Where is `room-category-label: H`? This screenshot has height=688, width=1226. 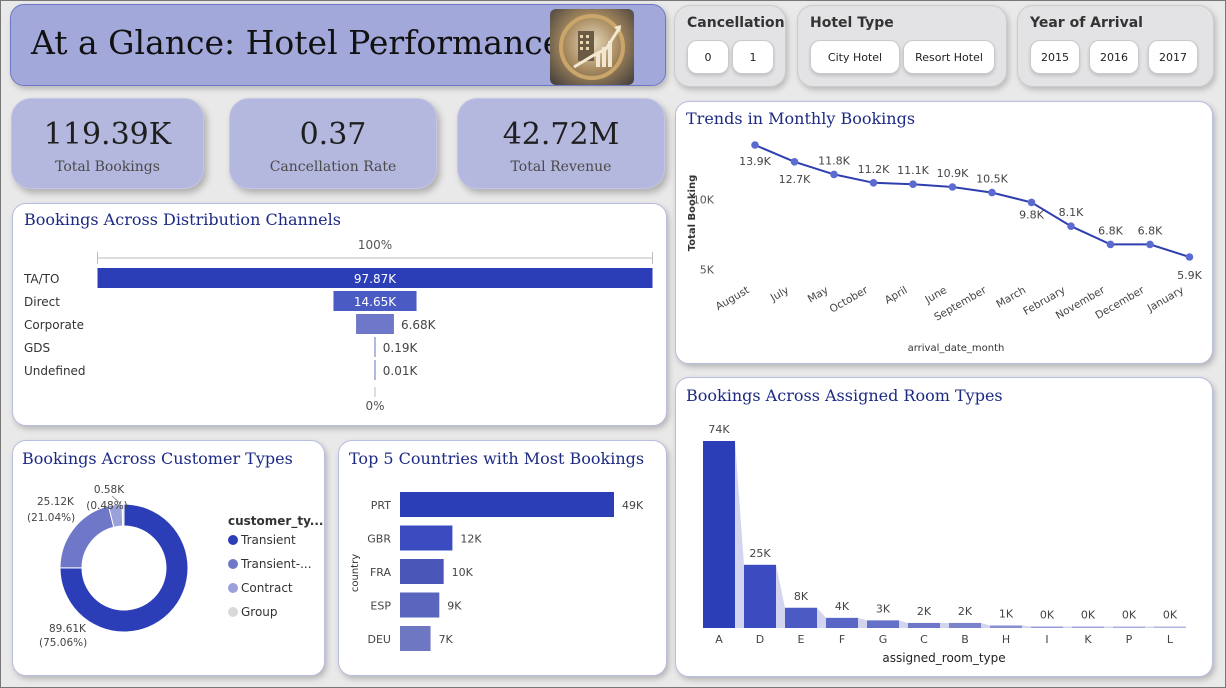 room-category-label: H is located at coordinates (1006, 639).